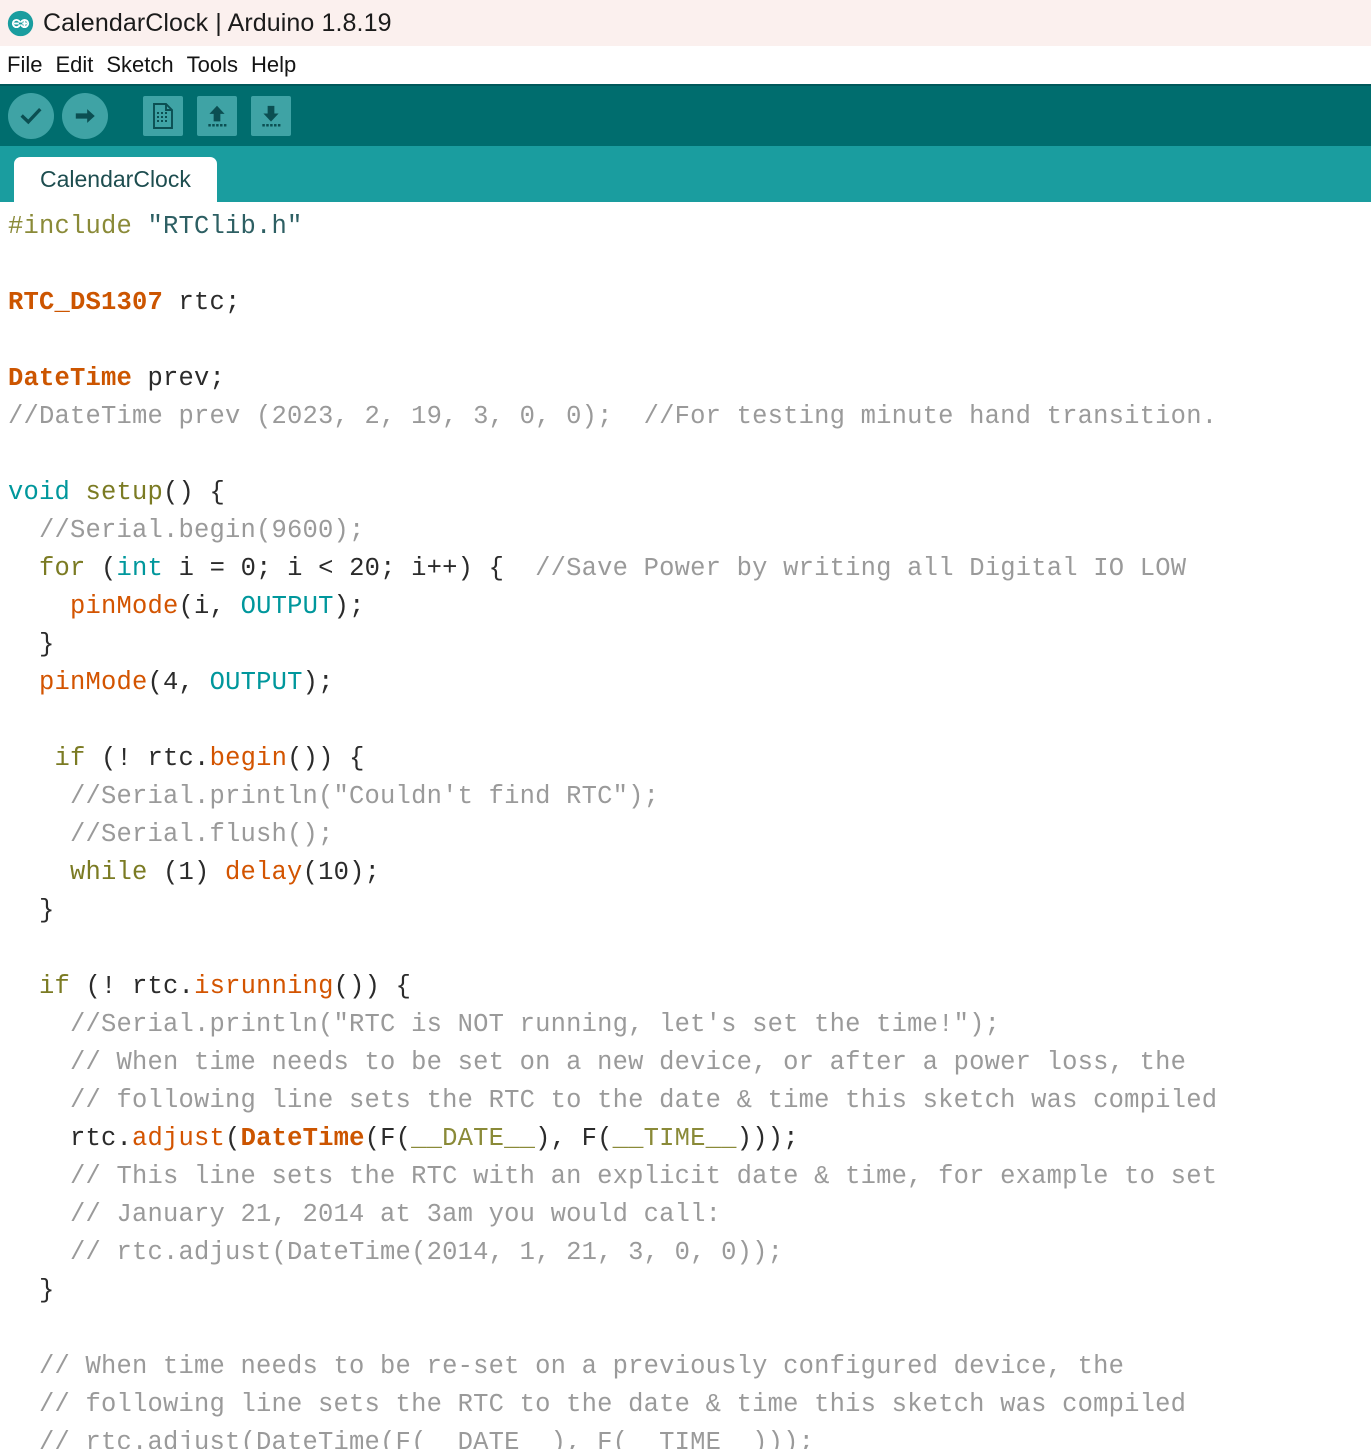  What do you see at coordinates (388, 1138) in the screenshot?
I see `code-token: (F(` at bounding box center [388, 1138].